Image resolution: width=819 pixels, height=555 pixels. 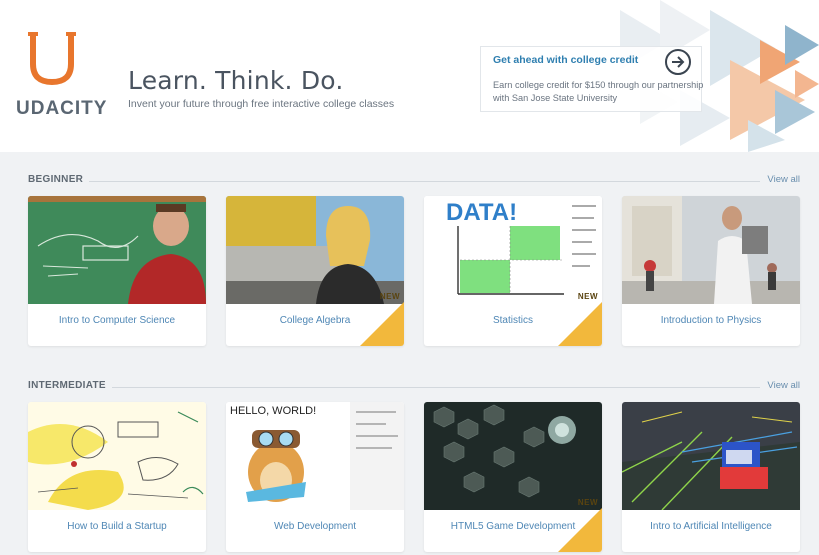 I want to click on hero-headline: Learn. Think. Do., so click(x=236, y=80).